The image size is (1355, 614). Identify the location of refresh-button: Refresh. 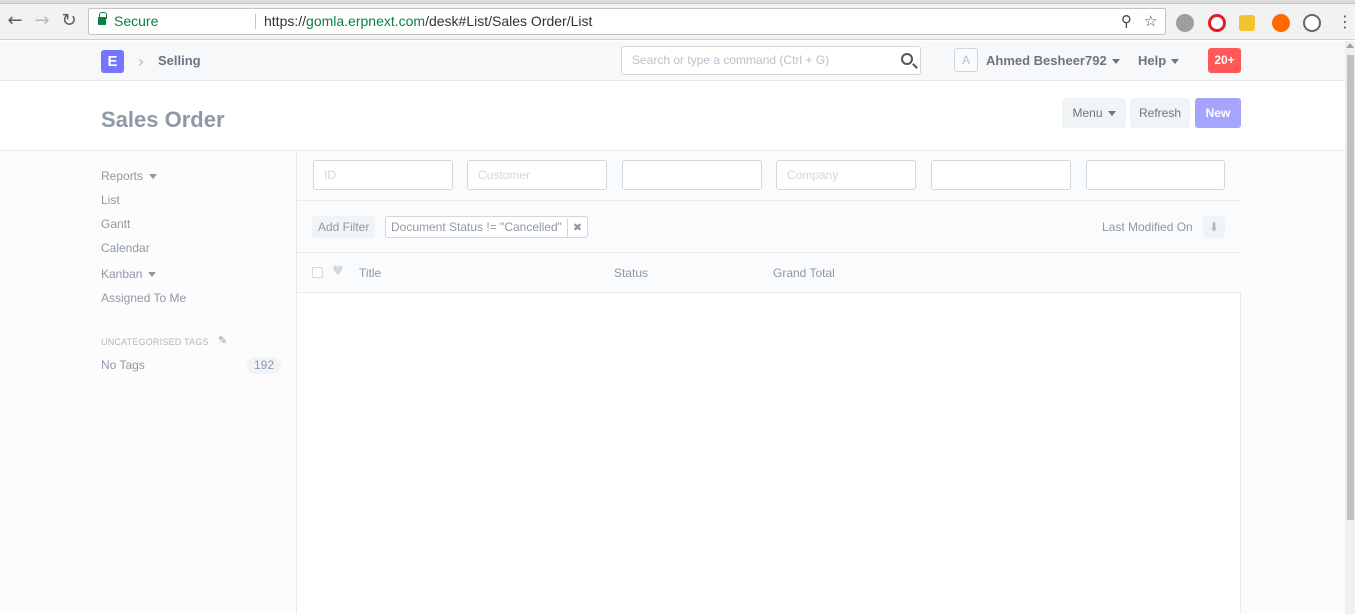
(1160, 113).